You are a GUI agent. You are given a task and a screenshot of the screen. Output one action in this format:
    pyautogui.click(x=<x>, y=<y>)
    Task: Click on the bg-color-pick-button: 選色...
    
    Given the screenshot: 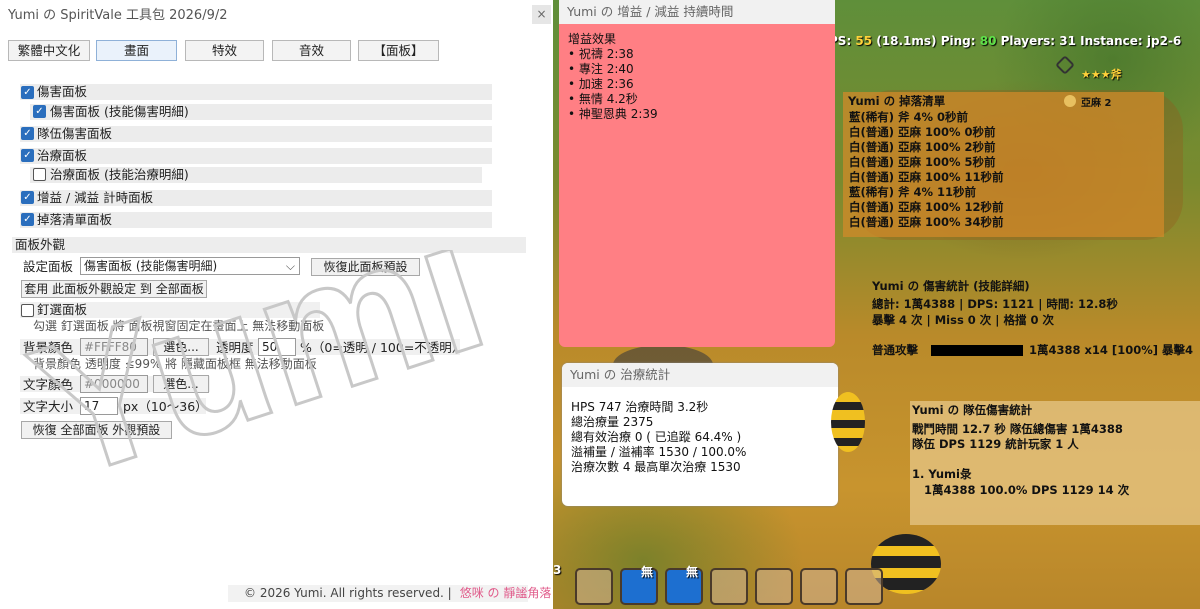 What is the action you would take?
    pyautogui.click(x=181, y=347)
    